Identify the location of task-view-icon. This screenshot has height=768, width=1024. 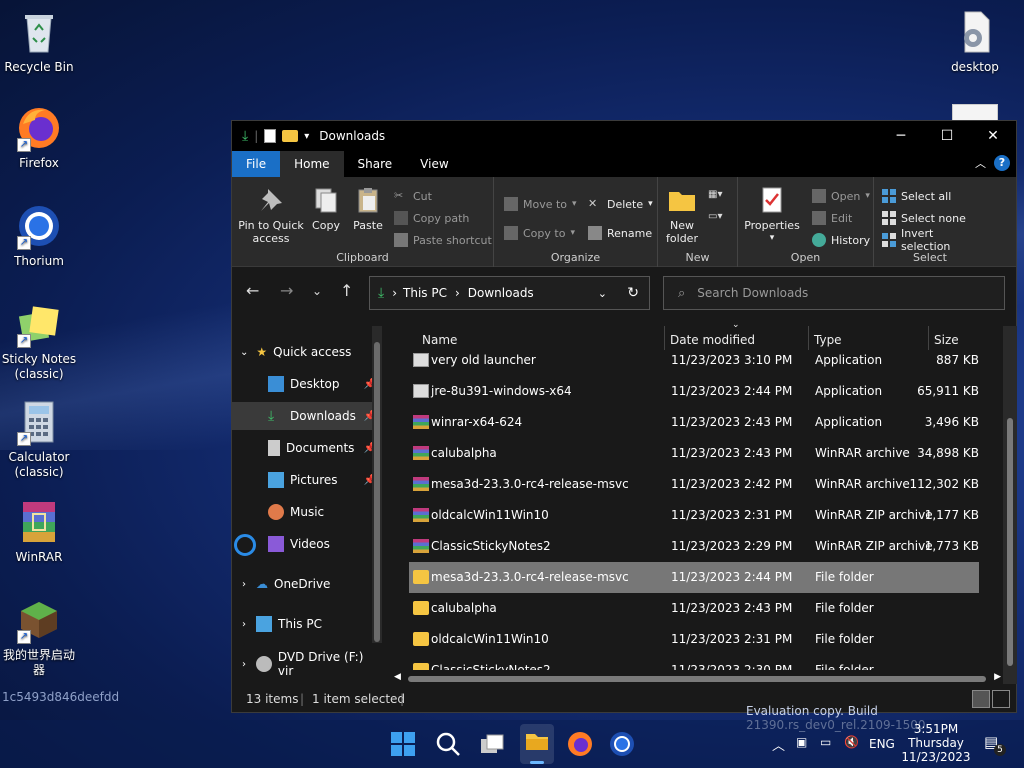
(492, 744).